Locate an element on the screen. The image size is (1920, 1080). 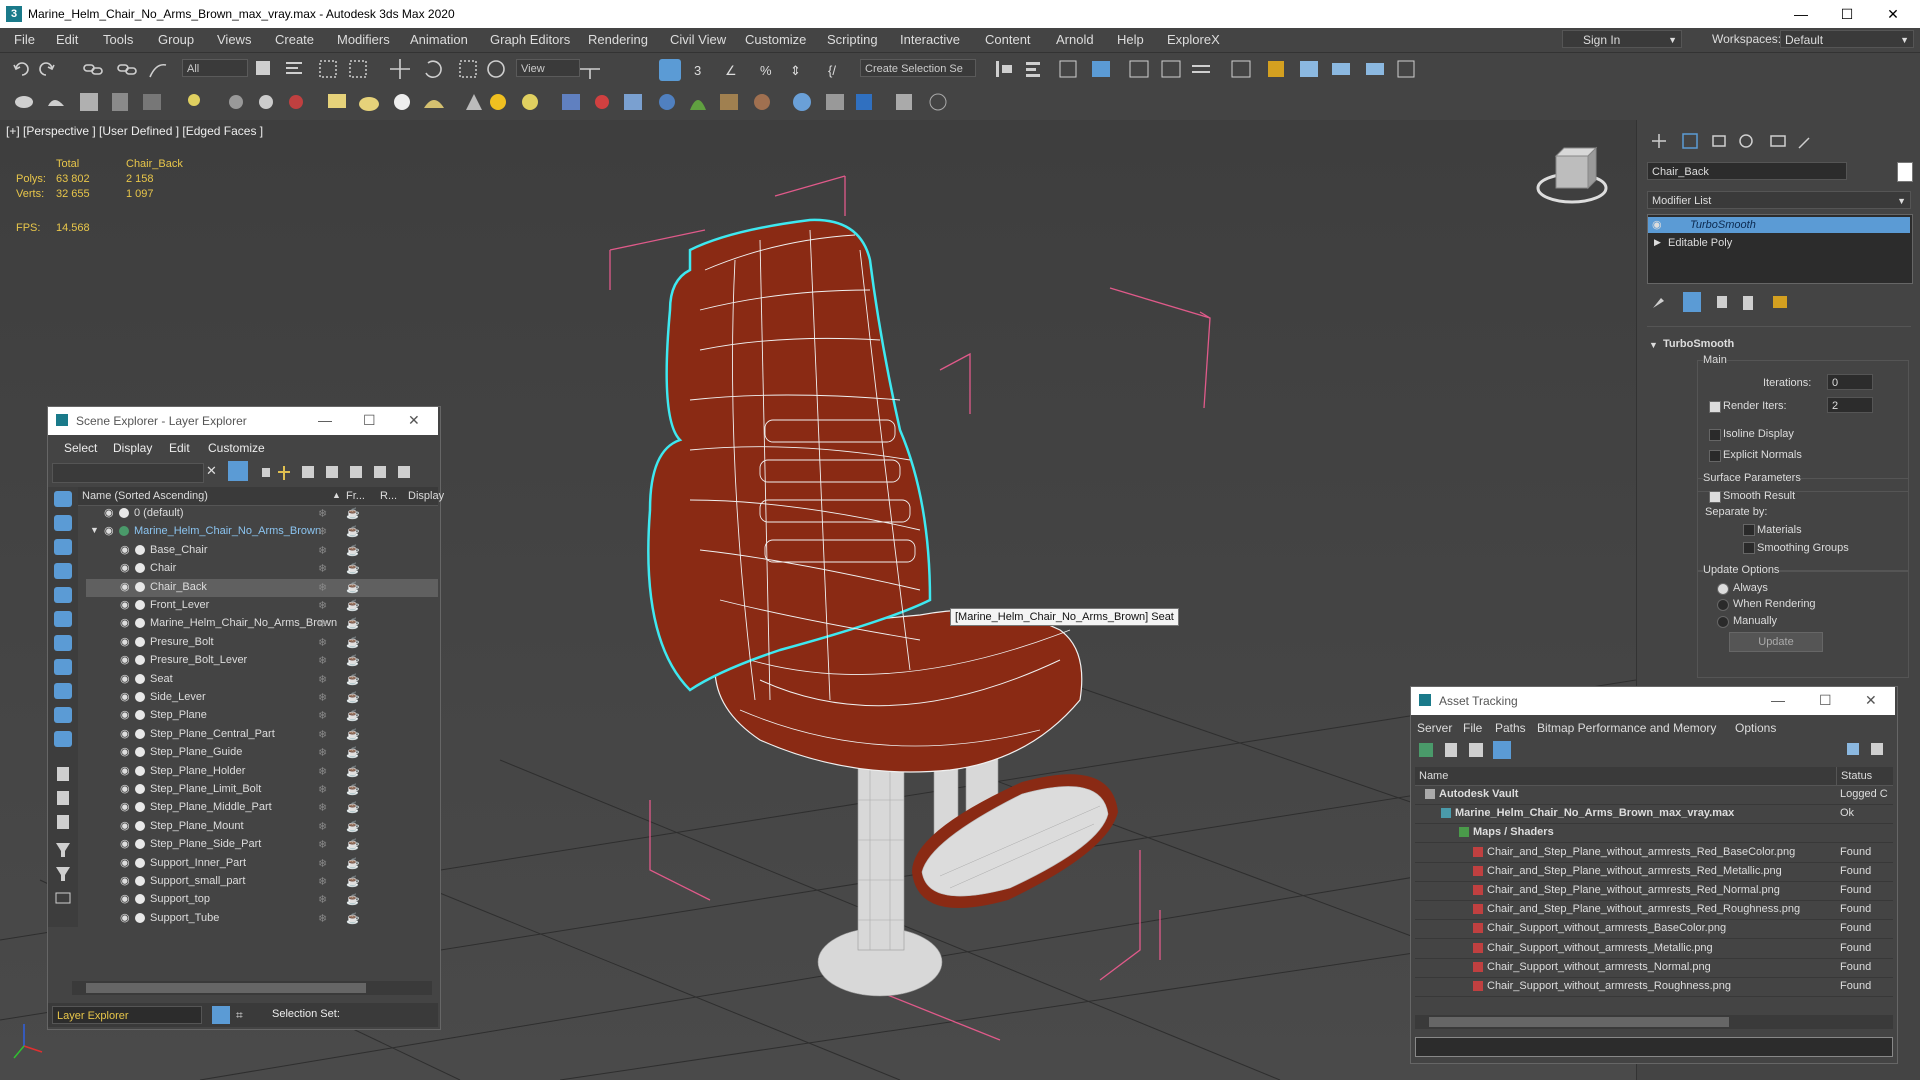
menu-views: Views is located at coordinates (234, 39).